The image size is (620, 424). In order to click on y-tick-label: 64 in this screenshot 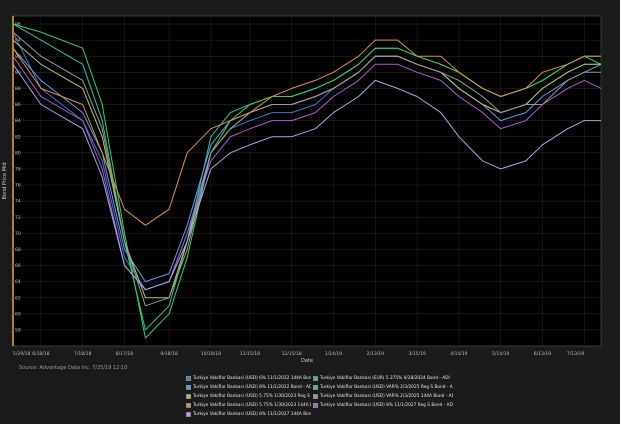, I will do `click(18, 282)`.